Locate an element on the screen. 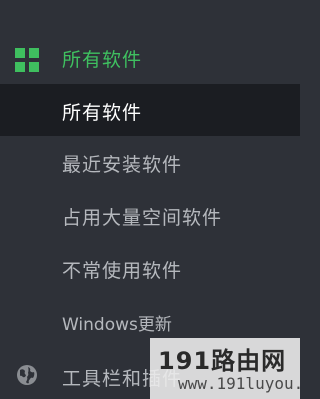  menu-item-recently-installed: 最近安装软件 is located at coordinates (150, 162).